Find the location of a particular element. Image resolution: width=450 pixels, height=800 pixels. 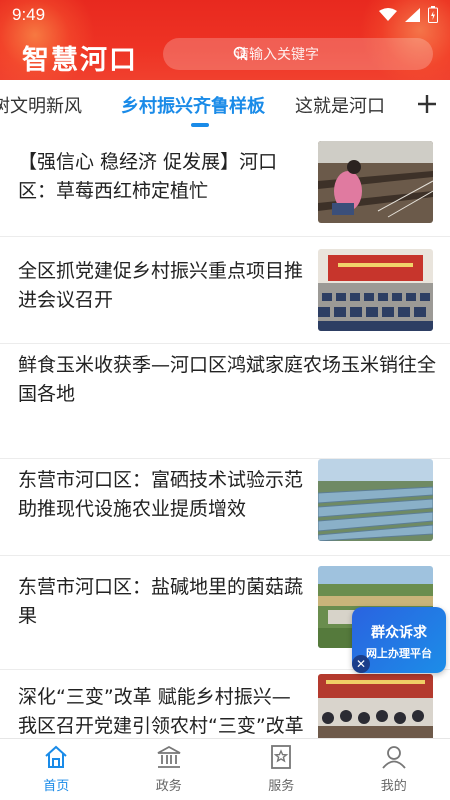

channel-tabs: 树文明新风 乡村振兴齐鲁样板 这就是河口 is located at coordinates (225, 104).